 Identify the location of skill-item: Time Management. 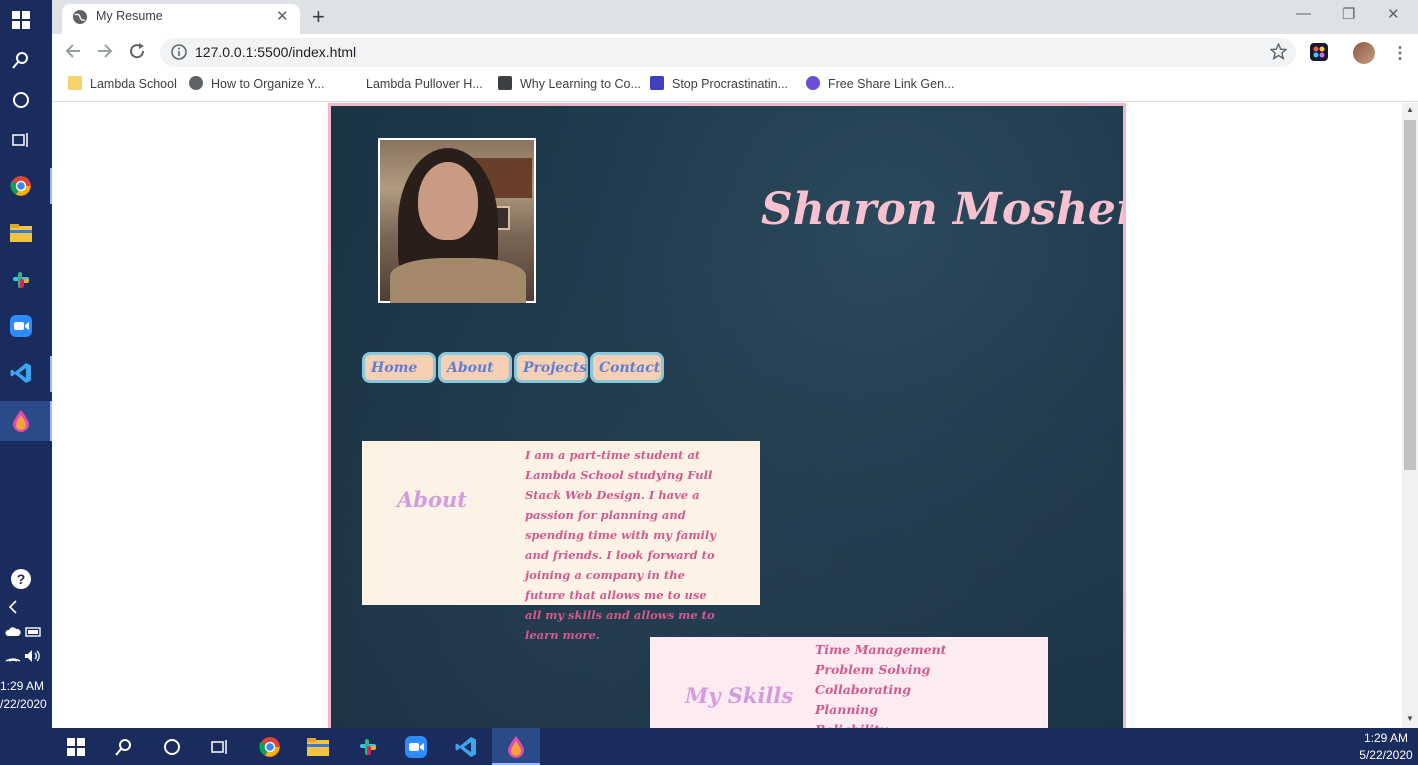
(881, 649).